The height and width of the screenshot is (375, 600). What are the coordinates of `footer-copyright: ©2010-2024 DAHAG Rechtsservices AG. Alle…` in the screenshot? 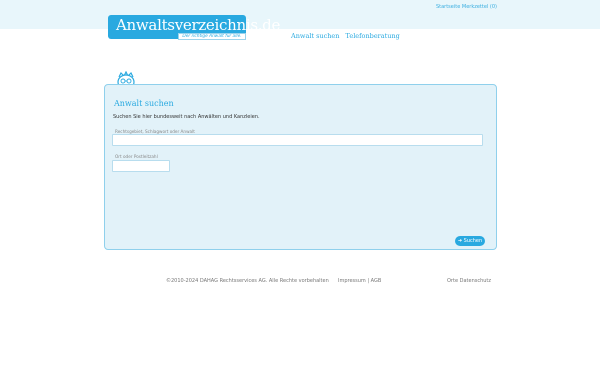 It's located at (247, 281).